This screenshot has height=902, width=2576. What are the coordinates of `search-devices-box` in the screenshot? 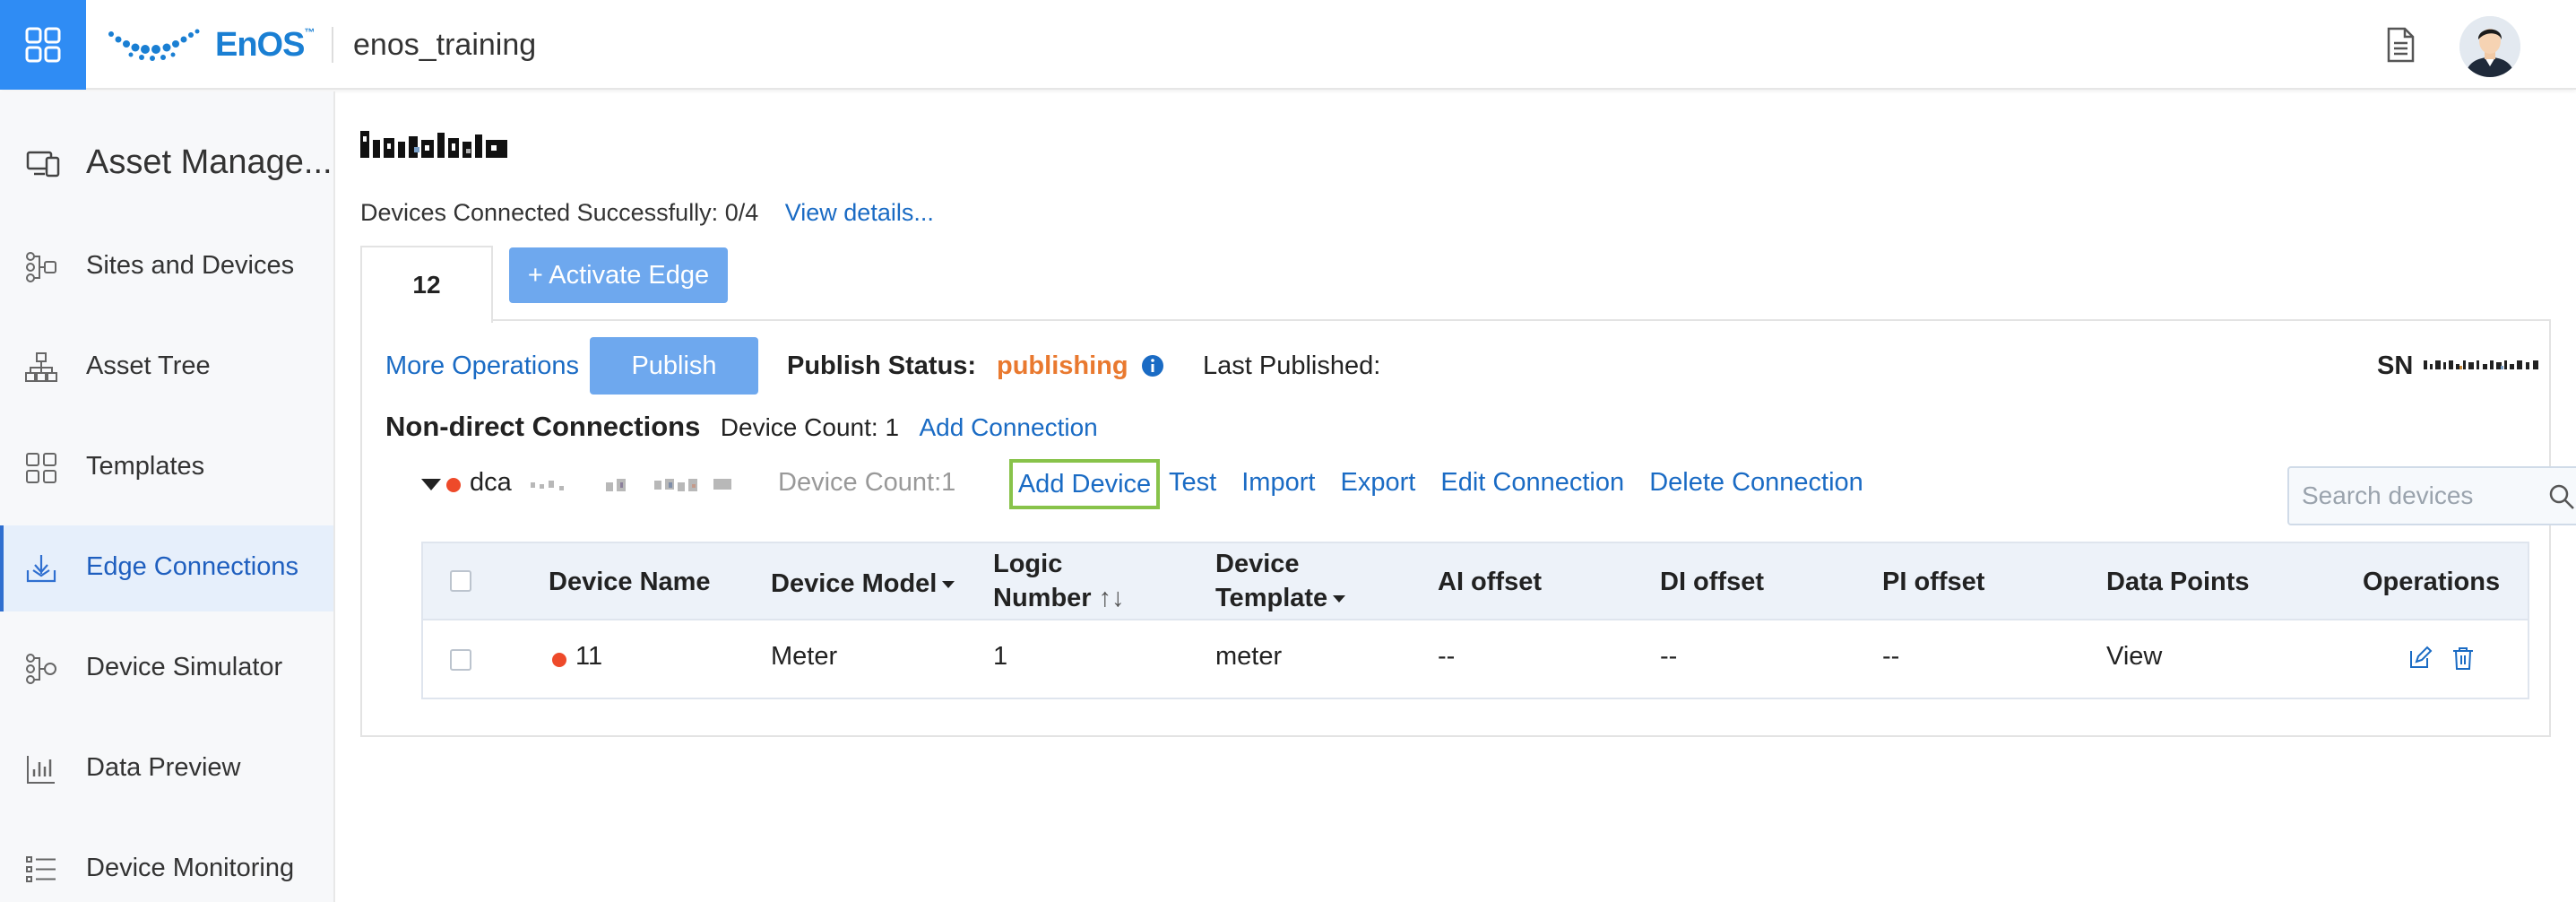 It's located at (2431, 495).